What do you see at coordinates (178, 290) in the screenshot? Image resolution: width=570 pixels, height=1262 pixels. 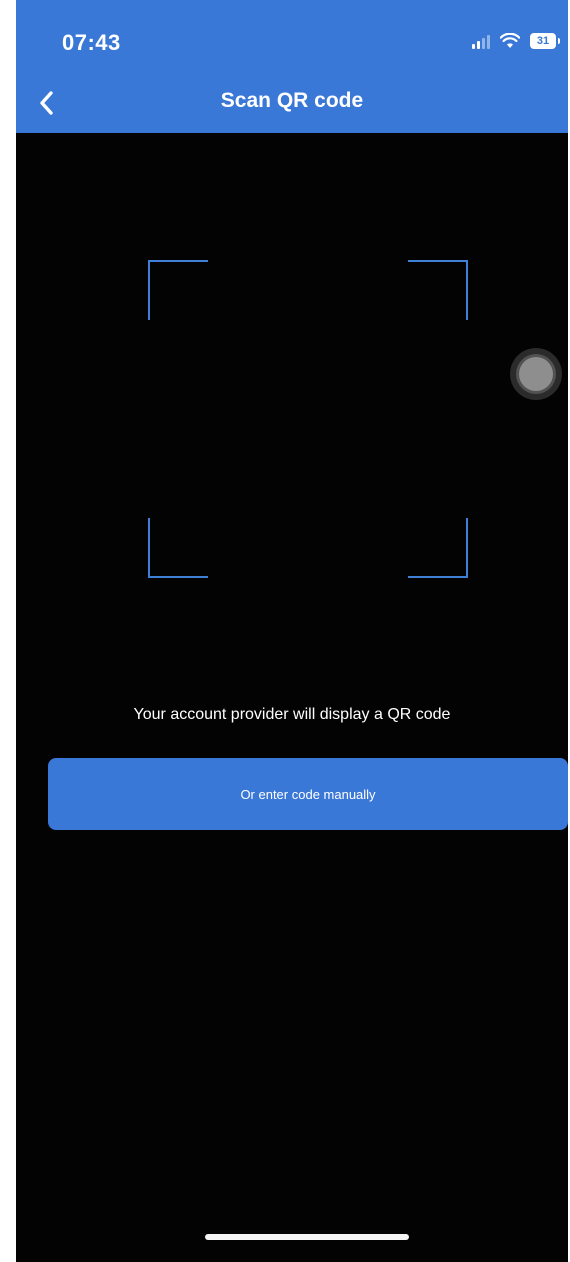 I see `viewfinder-corner-top-left` at bounding box center [178, 290].